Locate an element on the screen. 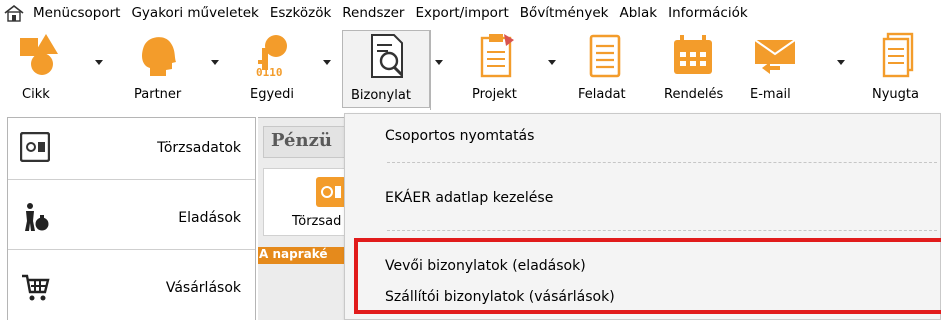  shapes-icon is located at coordinates (39, 54).